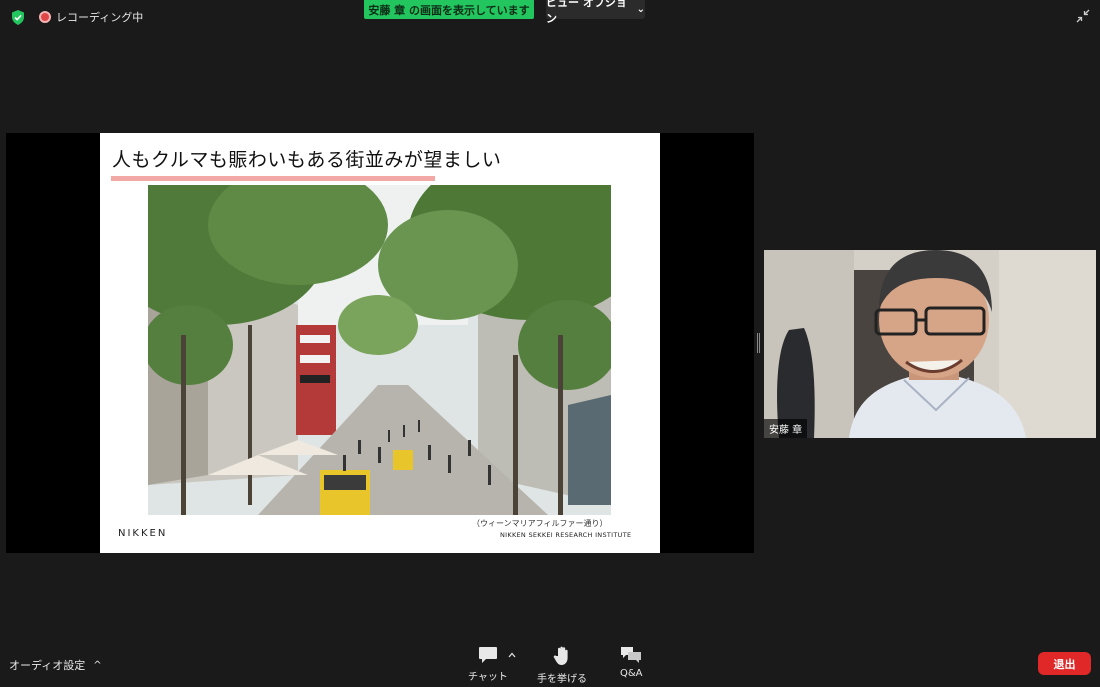 The height and width of the screenshot is (687, 1100). What do you see at coordinates (566, 535) in the screenshot?
I see `institute-label: NIKKEN SEKKEI RESEARCH INSTITUTE` at bounding box center [566, 535].